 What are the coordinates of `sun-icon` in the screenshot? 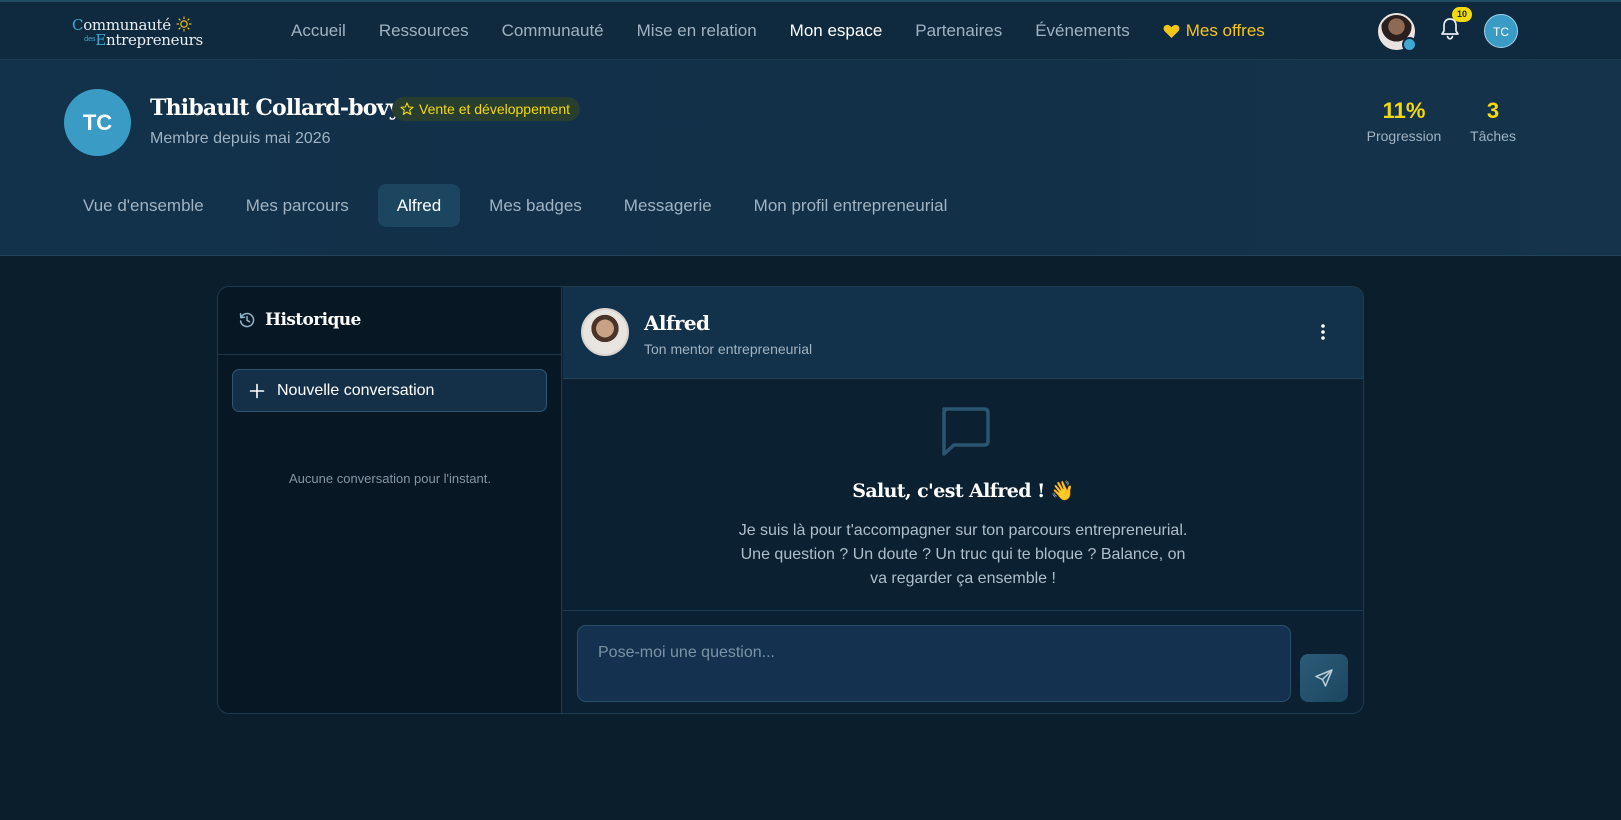 It's located at (184, 24).